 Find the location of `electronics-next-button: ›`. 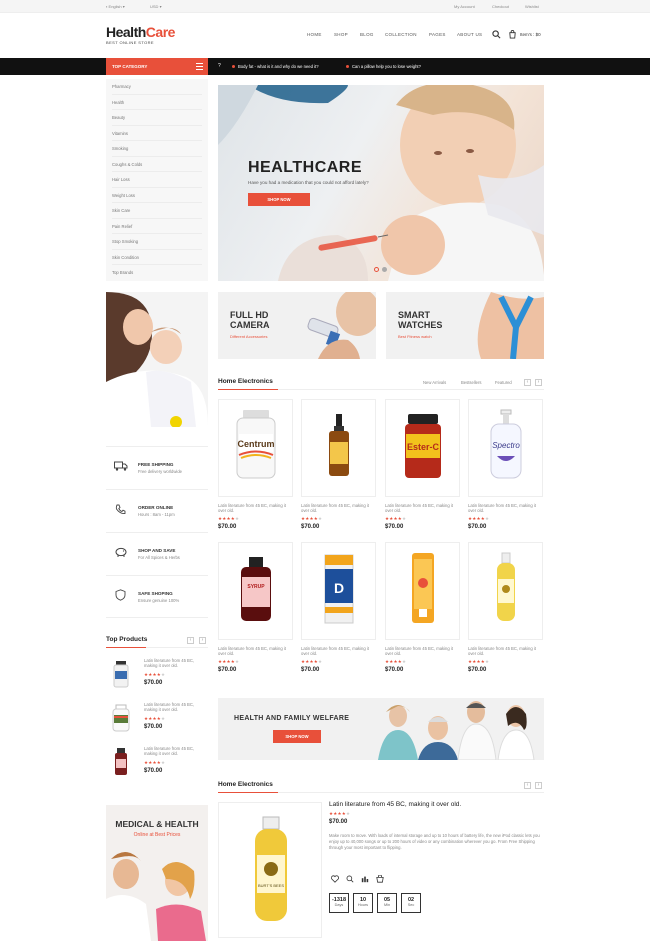

electronics-next-button: › is located at coordinates (538, 382).